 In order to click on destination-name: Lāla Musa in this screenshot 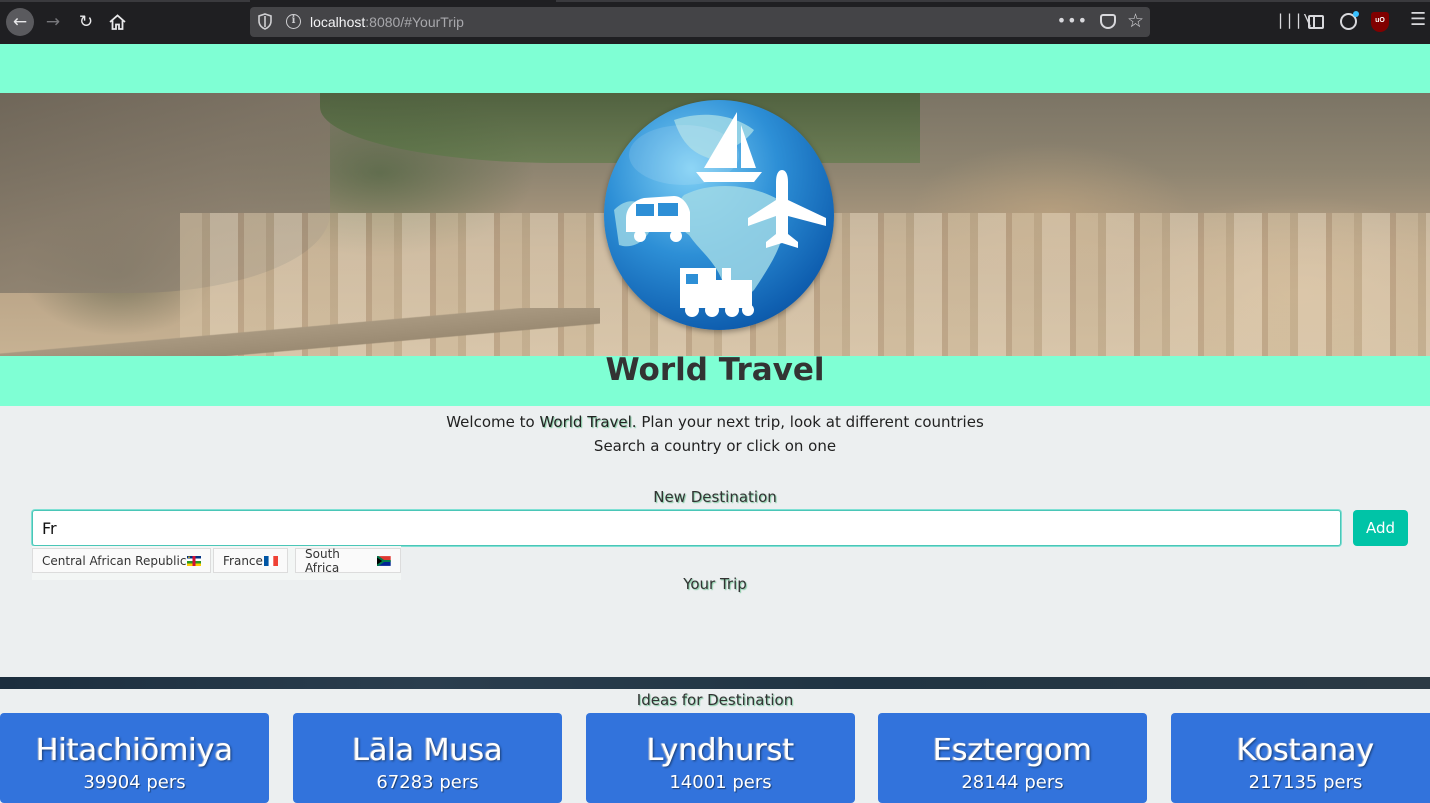, I will do `click(427, 750)`.